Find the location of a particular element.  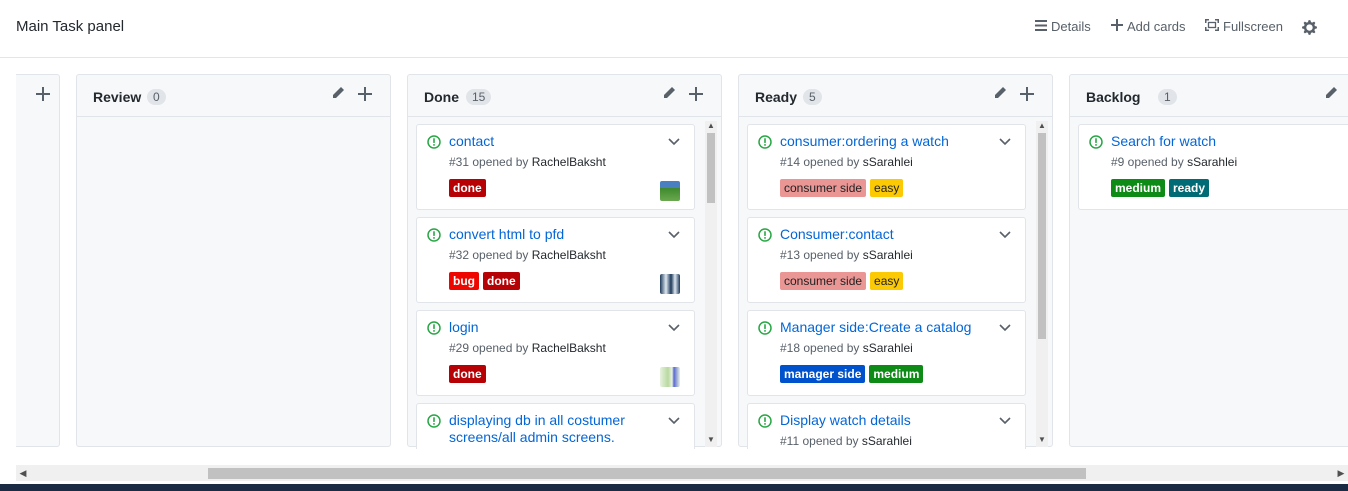

horizontal-scrollbar: ◀ ▶ is located at coordinates (682, 473).